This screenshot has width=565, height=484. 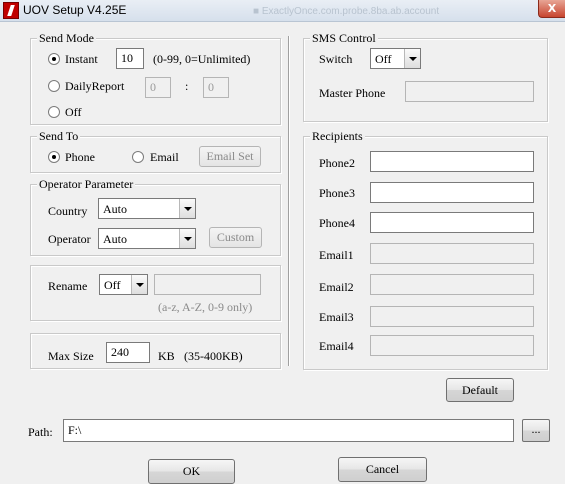 I want to click on daily-hour-input, so click(x=158, y=87).